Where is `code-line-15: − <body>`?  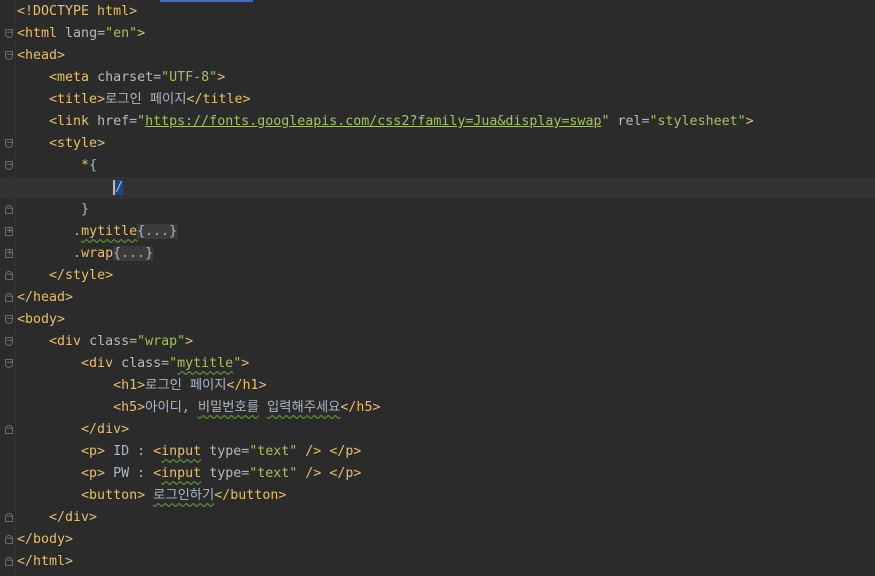 code-line-15: − <body> is located at coordinates (437, 320).